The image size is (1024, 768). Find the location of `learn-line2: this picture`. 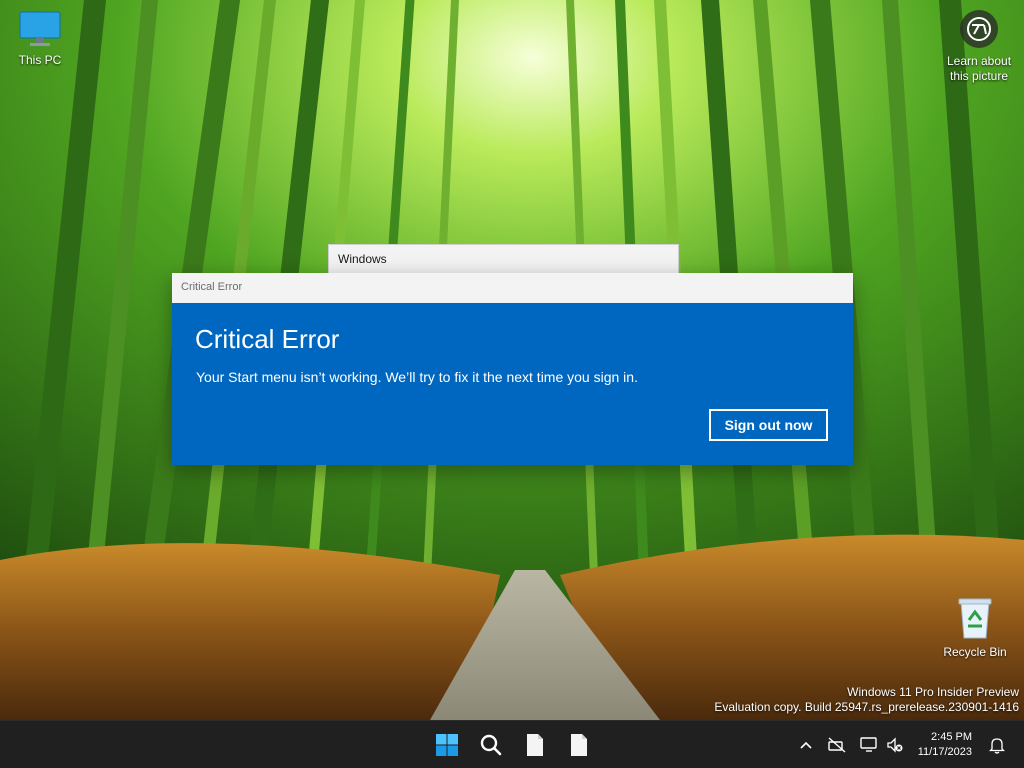

learn-line2: this picture is located at coordinates (979, 76).